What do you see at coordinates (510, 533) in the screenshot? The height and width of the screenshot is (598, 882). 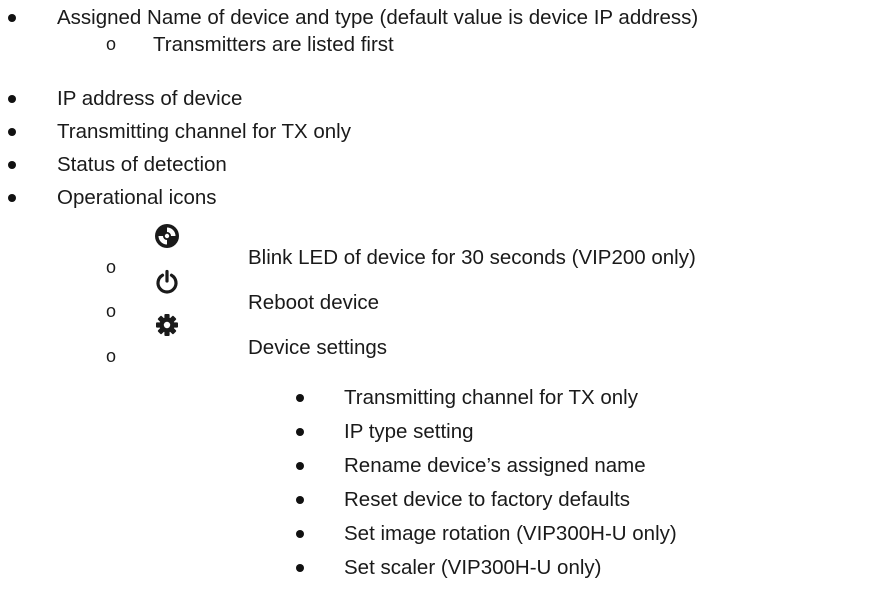 I see `settings-item: Set image rotation (VIP300H-U only)` at bounding box center [510, 533].